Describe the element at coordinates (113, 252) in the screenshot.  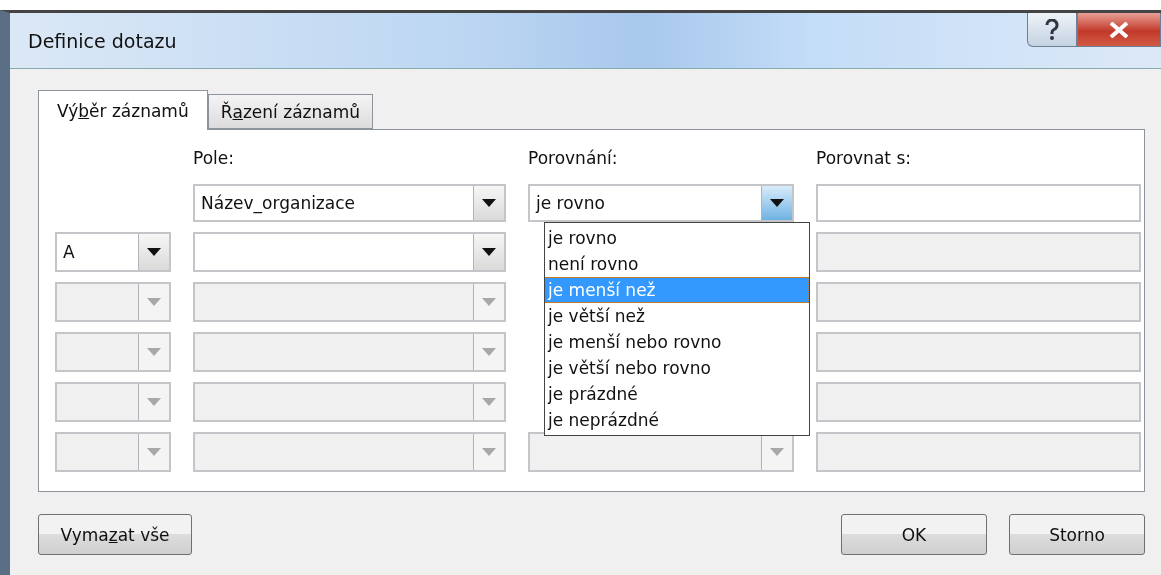
I see `connector-dropdown: A` at that location.